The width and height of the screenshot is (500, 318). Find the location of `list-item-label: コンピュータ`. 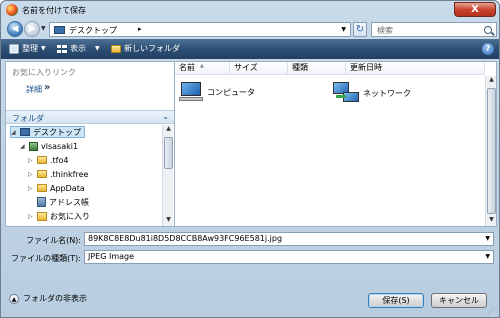

list-item-label: コンピュータ is located at coordinates (231, 92).